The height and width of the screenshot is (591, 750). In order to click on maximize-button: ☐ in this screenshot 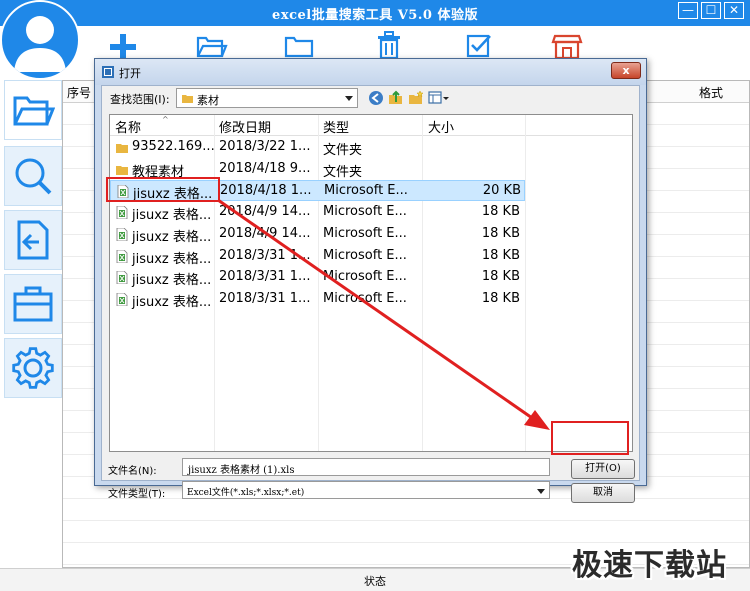, I will do `click(711, 10)`.